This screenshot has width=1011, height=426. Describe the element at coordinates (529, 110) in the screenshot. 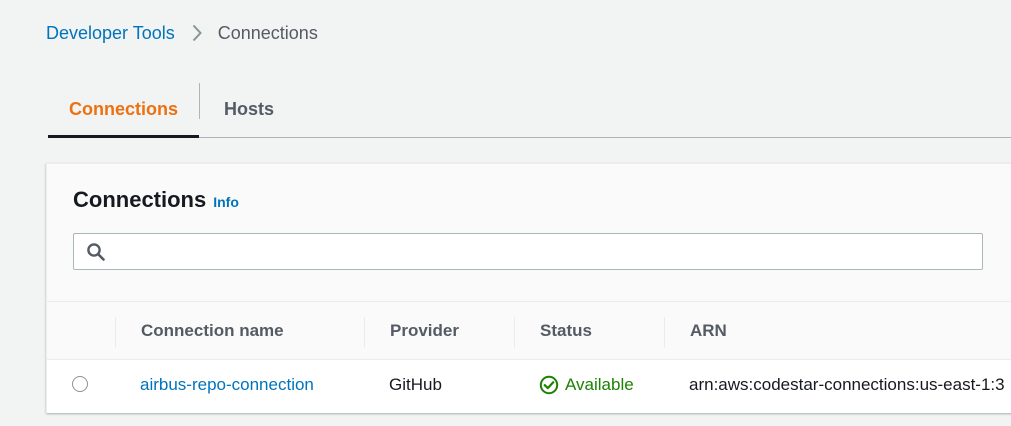

I see `tab-bar: Connections Hosts` at that location.